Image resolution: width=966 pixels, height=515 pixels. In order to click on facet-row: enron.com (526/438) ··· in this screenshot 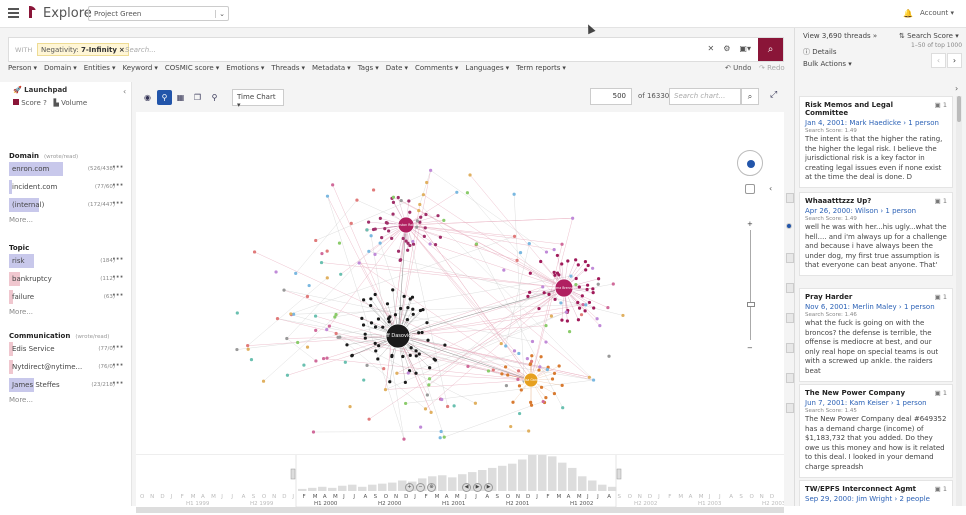, I will do `click(68, 169)`.